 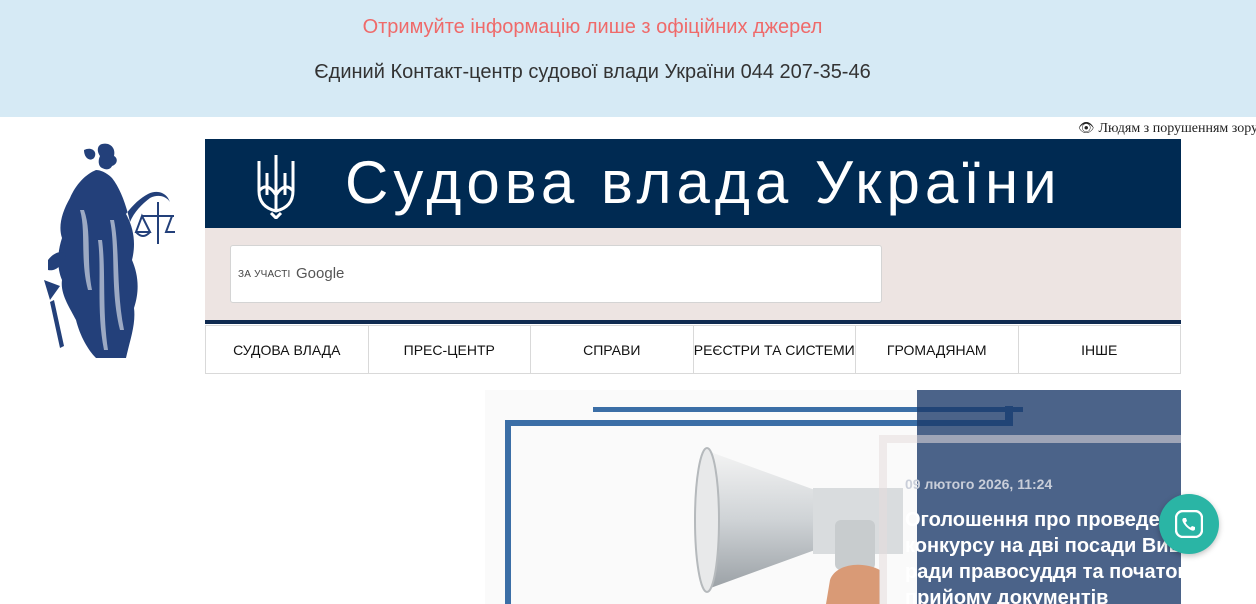 I want to click on eye-icon: 👁, so click(x=1086, y=127).